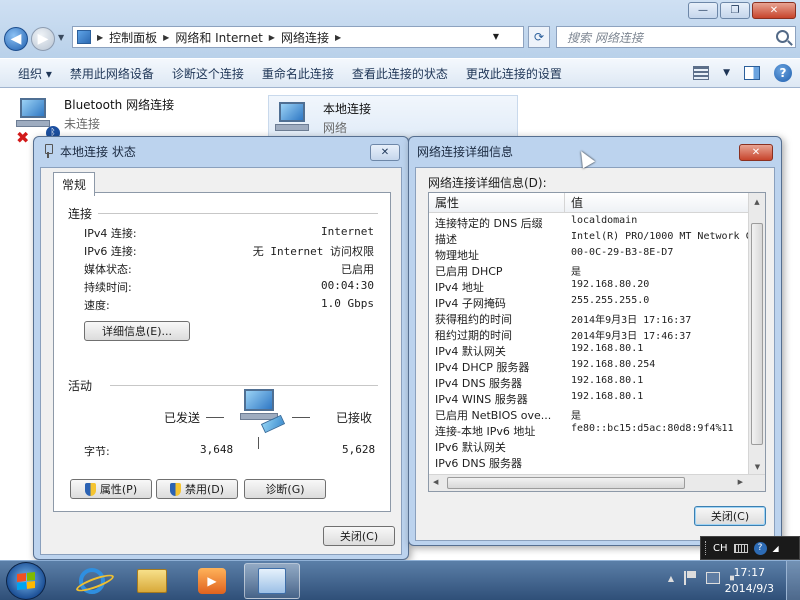 The image size is (800, 600). I want to click on forward-button: ▶, so click(43, 39).